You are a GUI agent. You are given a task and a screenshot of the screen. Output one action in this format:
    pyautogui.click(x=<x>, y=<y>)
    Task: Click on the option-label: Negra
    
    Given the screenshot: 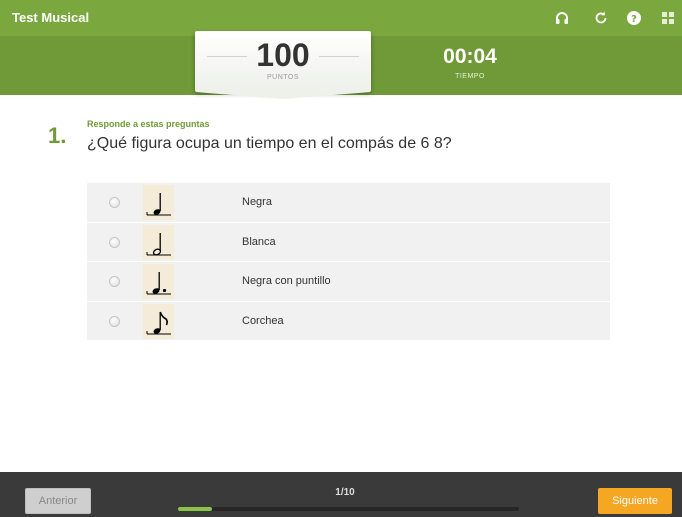 What is the action you would take?
    pyautogui.click(x=257, y=202)
    